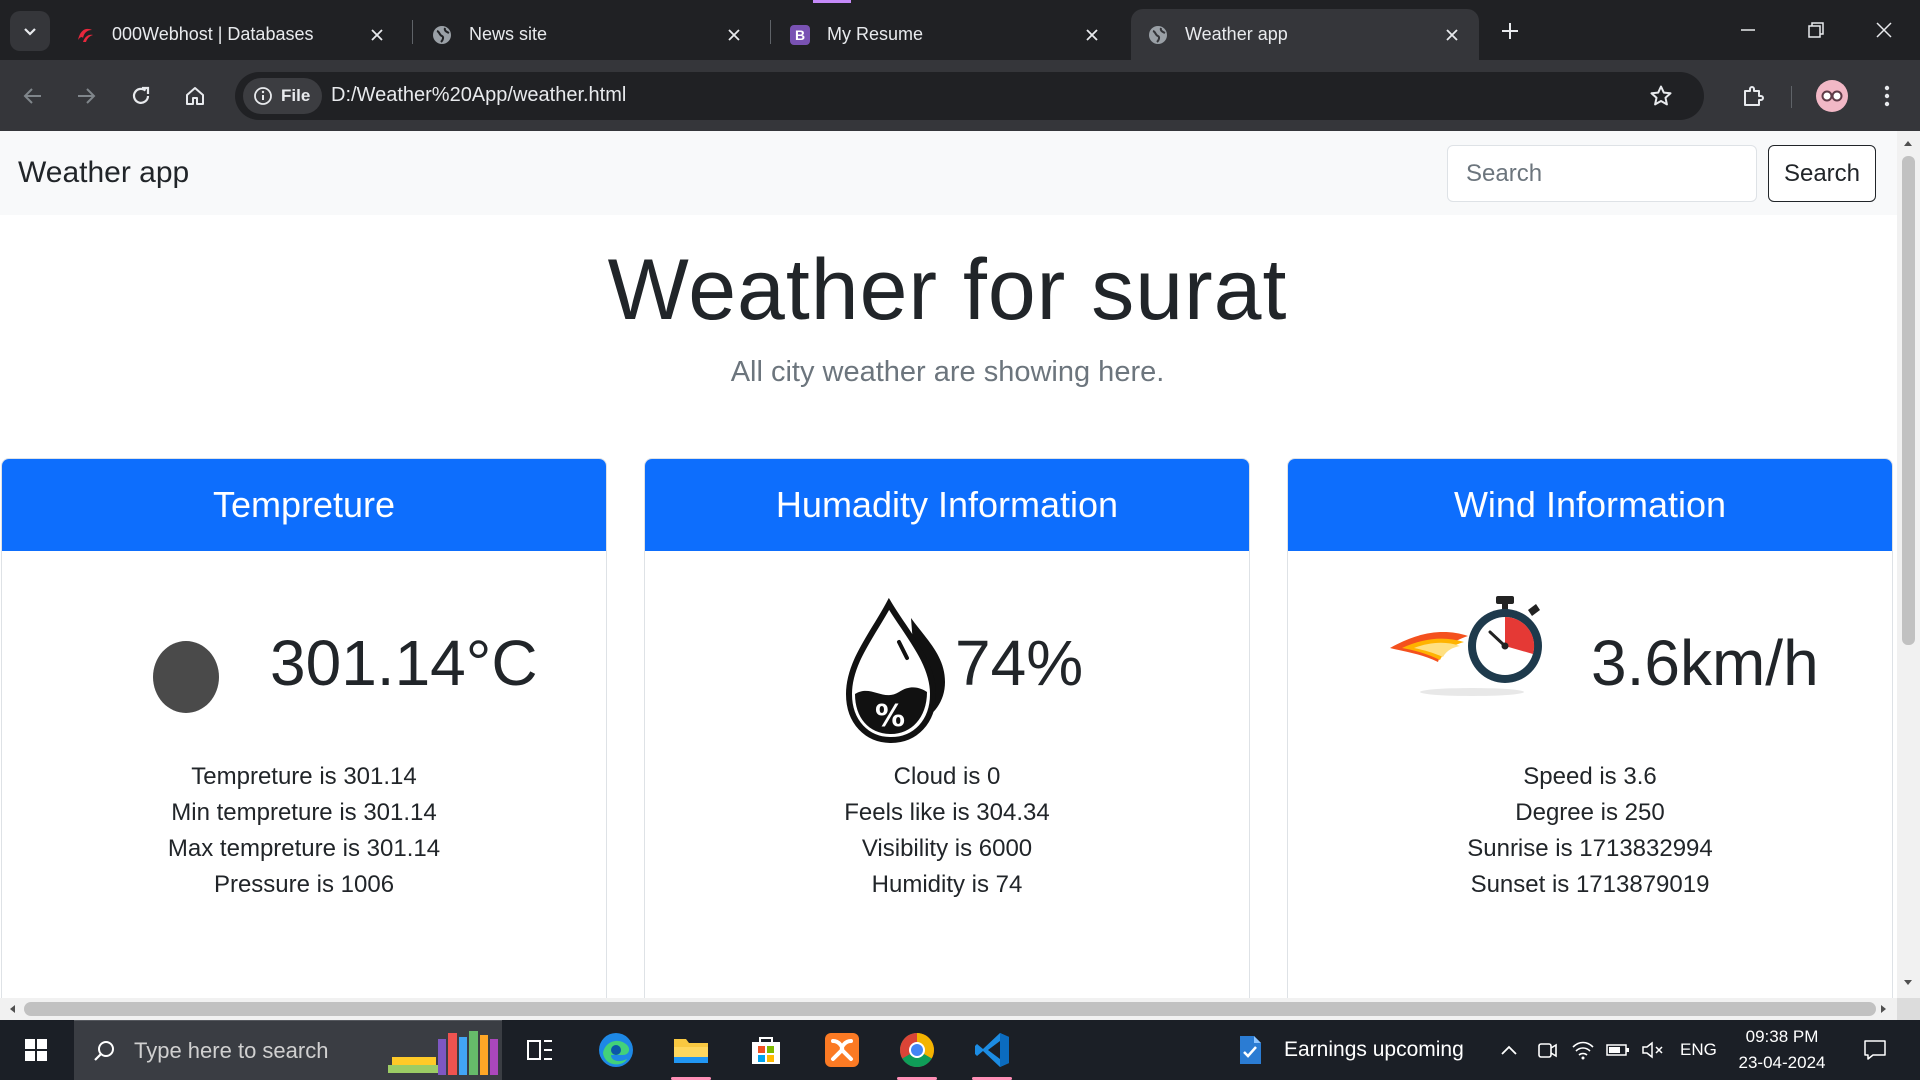 The height and width of the screenshot is (1080, 1920). What do you see at coordinates (1602, 173) in the screenshot?
I see `search-input` at bounding box center [1602, 173].